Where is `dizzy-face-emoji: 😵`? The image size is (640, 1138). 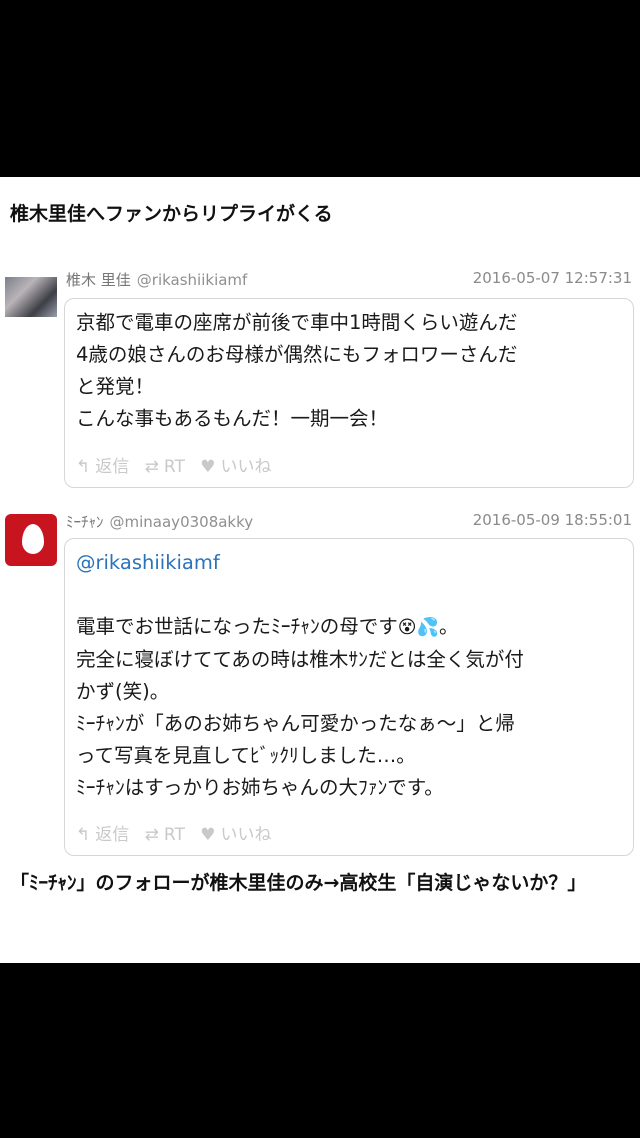 dizzy-face-emoji: 😵 is located at coordinates (407, 627).